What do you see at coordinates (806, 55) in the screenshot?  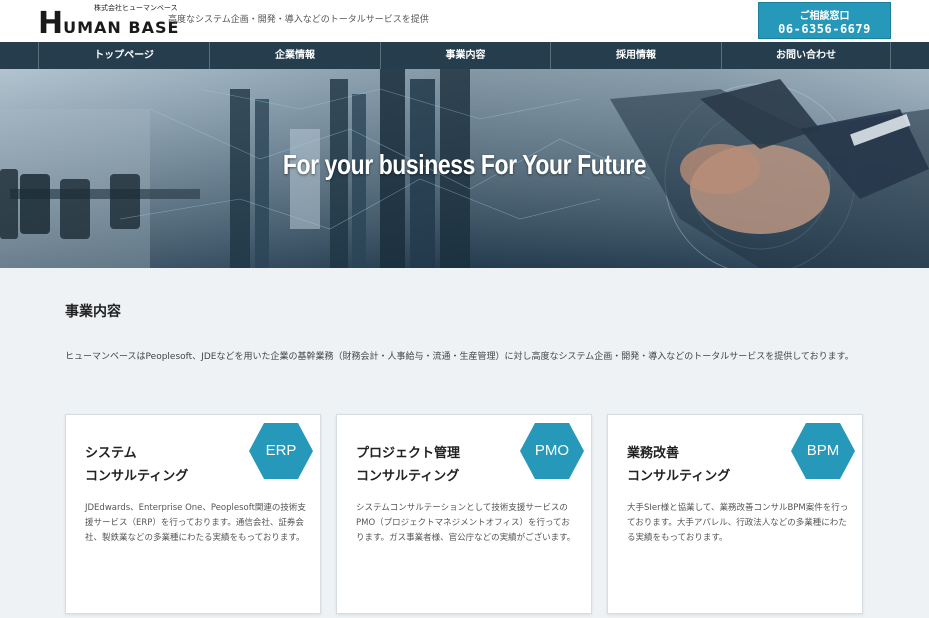 I see `nav-item-contact: お問い合わせ` at bounding box center [806, 55].